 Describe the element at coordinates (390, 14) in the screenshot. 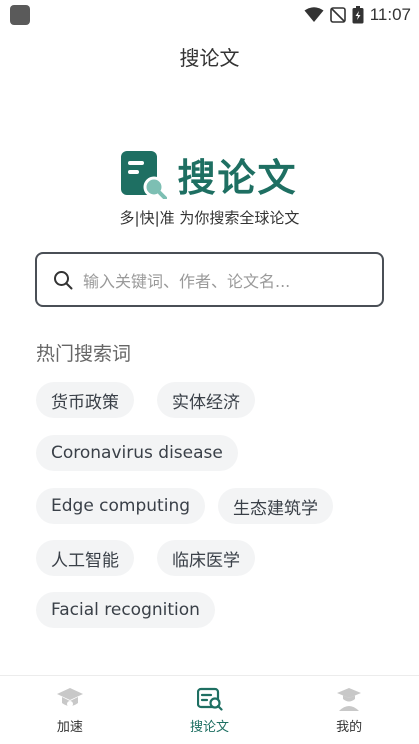

I see `status-time: 11:07` at that location.